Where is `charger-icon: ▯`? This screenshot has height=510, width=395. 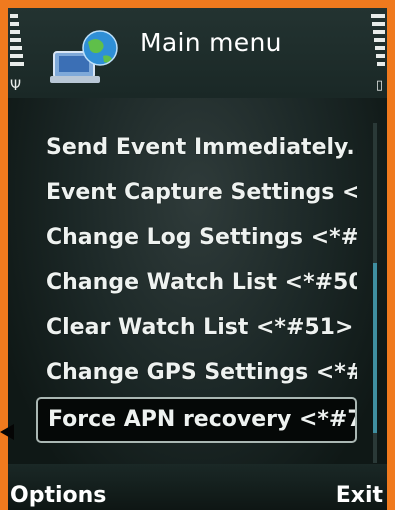 charger-icon: ▯ is located at coordinates (379, 85).